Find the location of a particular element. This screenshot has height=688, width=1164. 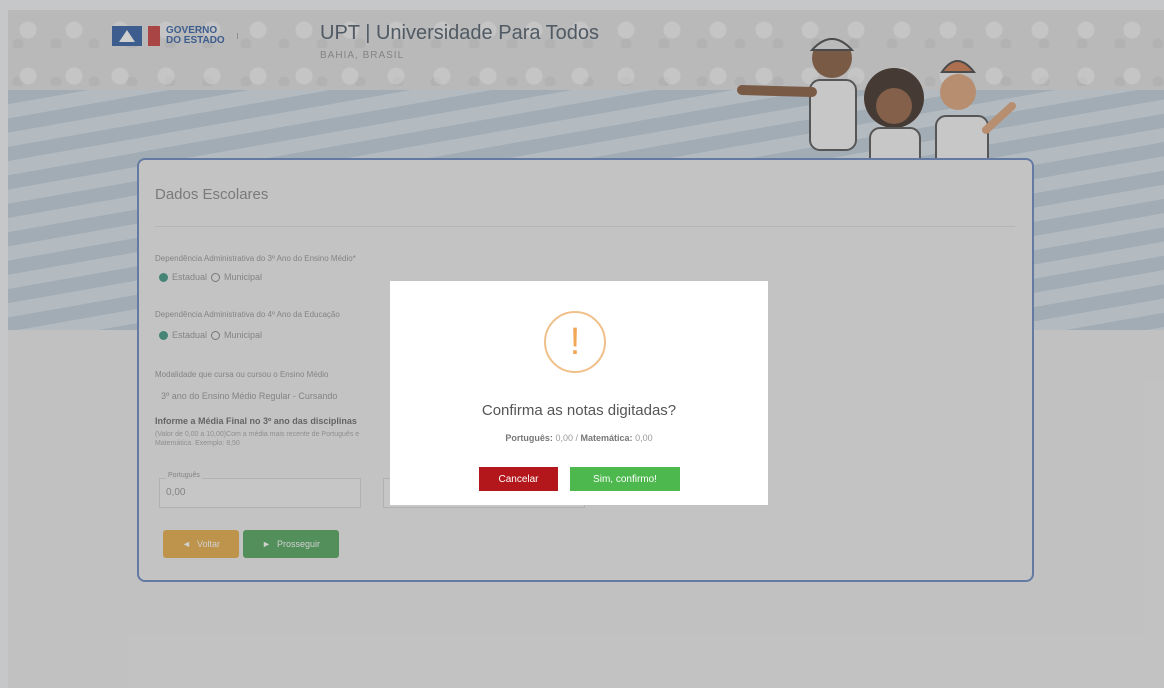

matematica-grade: 0,00 is located at coordinates (644, 438).